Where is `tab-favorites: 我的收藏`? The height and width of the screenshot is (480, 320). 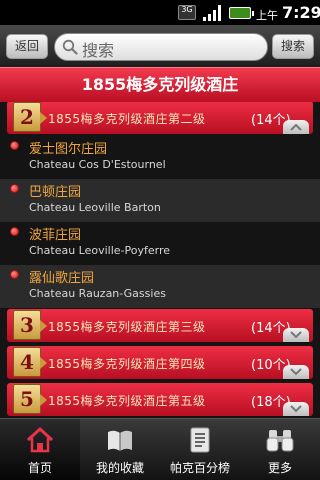 tab-favorites: 我的收藏 is located at coordinates (120, 449).